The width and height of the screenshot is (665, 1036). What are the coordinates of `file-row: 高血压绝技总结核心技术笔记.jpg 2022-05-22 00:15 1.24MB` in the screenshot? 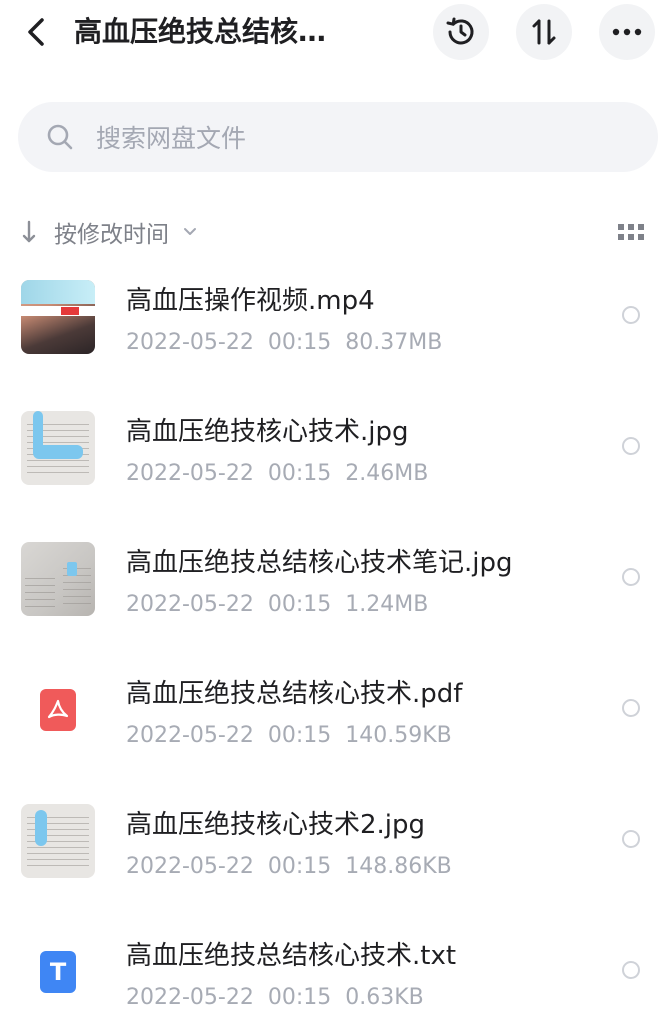 It's located at (332, 577).